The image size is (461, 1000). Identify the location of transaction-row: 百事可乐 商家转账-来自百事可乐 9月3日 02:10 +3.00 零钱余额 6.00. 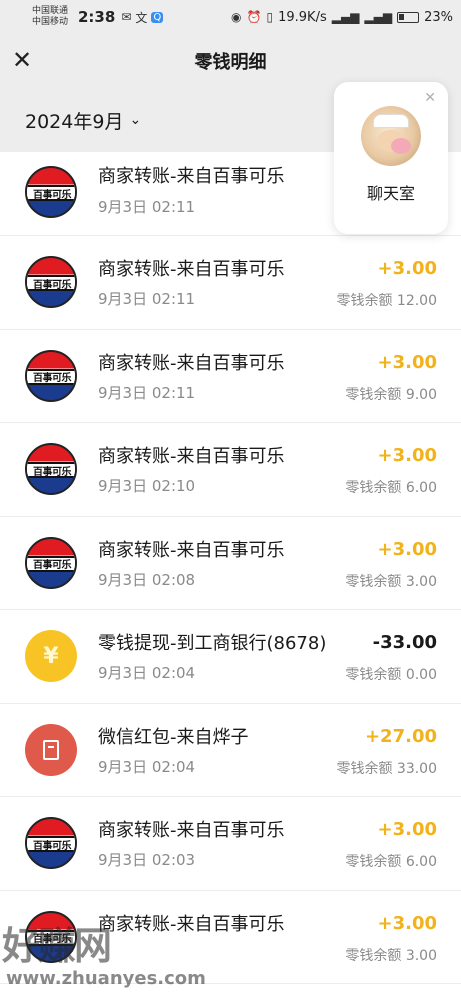
(230, 470).